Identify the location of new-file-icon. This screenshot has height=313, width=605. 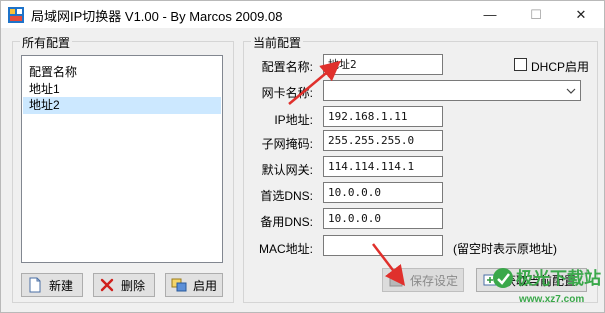
(35, 285).